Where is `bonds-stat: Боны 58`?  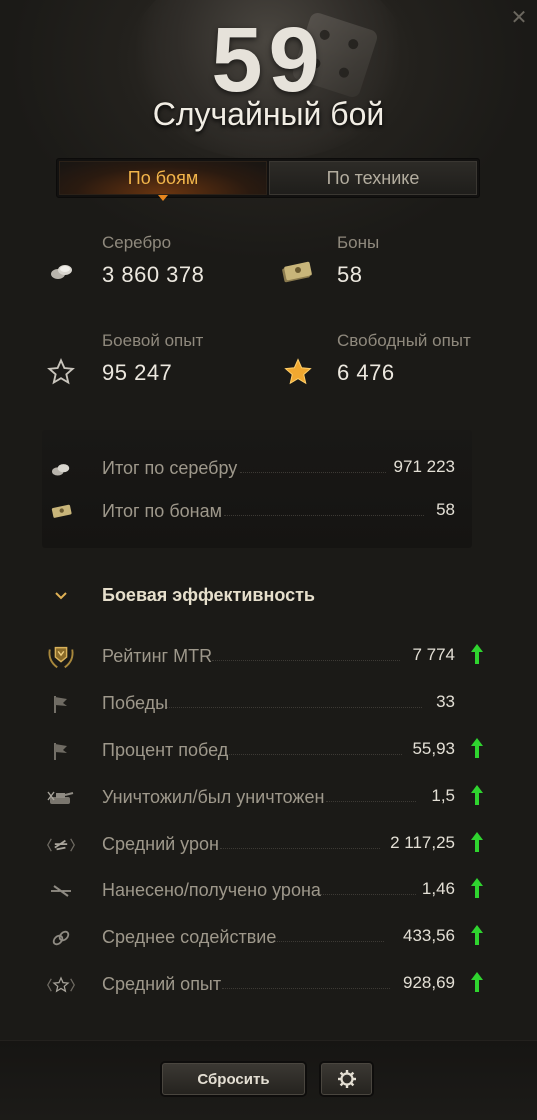
bonds-stat: Боны 58 is located at coordinates (358, 261).